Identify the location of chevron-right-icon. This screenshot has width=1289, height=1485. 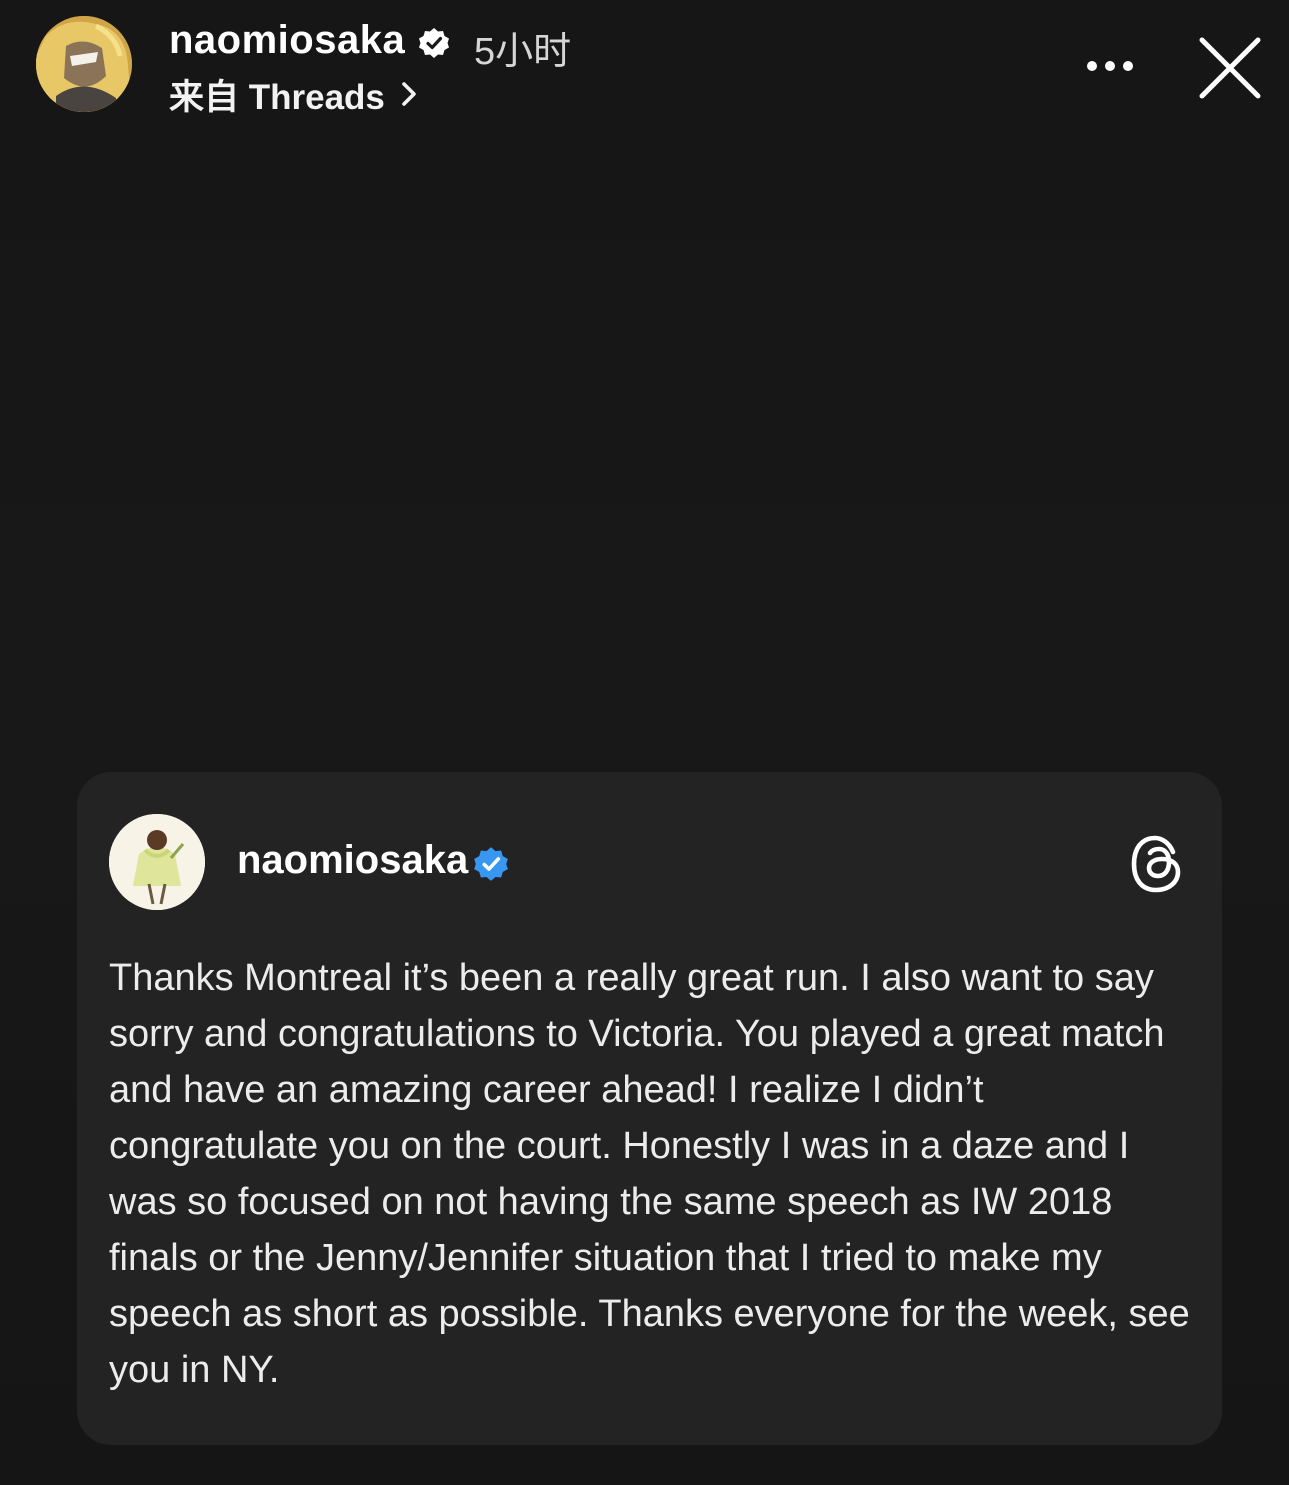
(409, 94).